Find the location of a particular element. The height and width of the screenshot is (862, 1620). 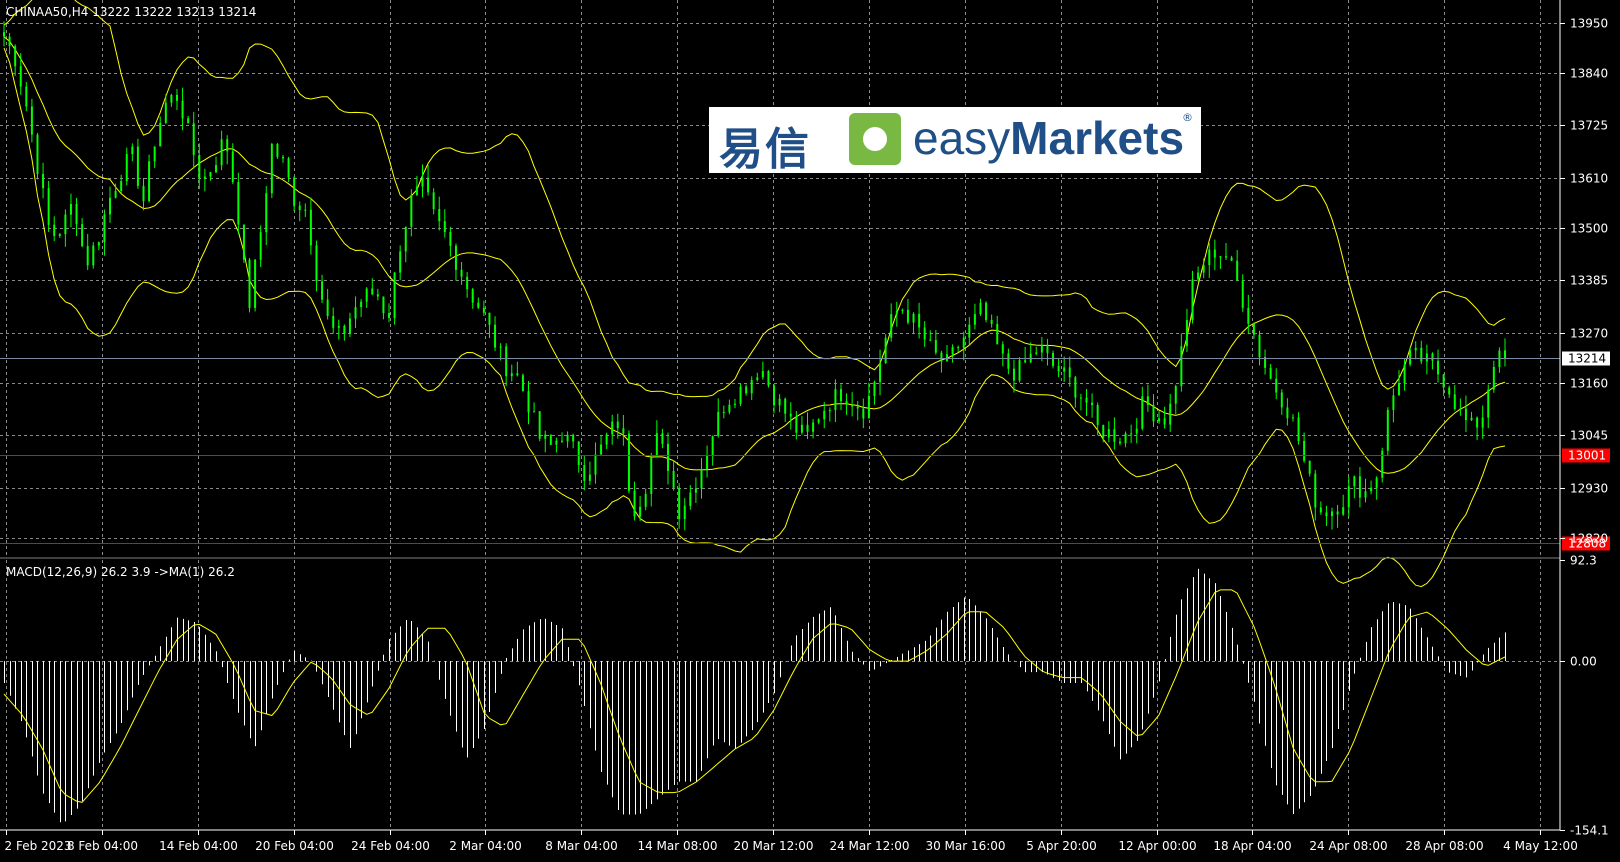

price-tick-label: 12820 is located at coordinates (1589, 539).